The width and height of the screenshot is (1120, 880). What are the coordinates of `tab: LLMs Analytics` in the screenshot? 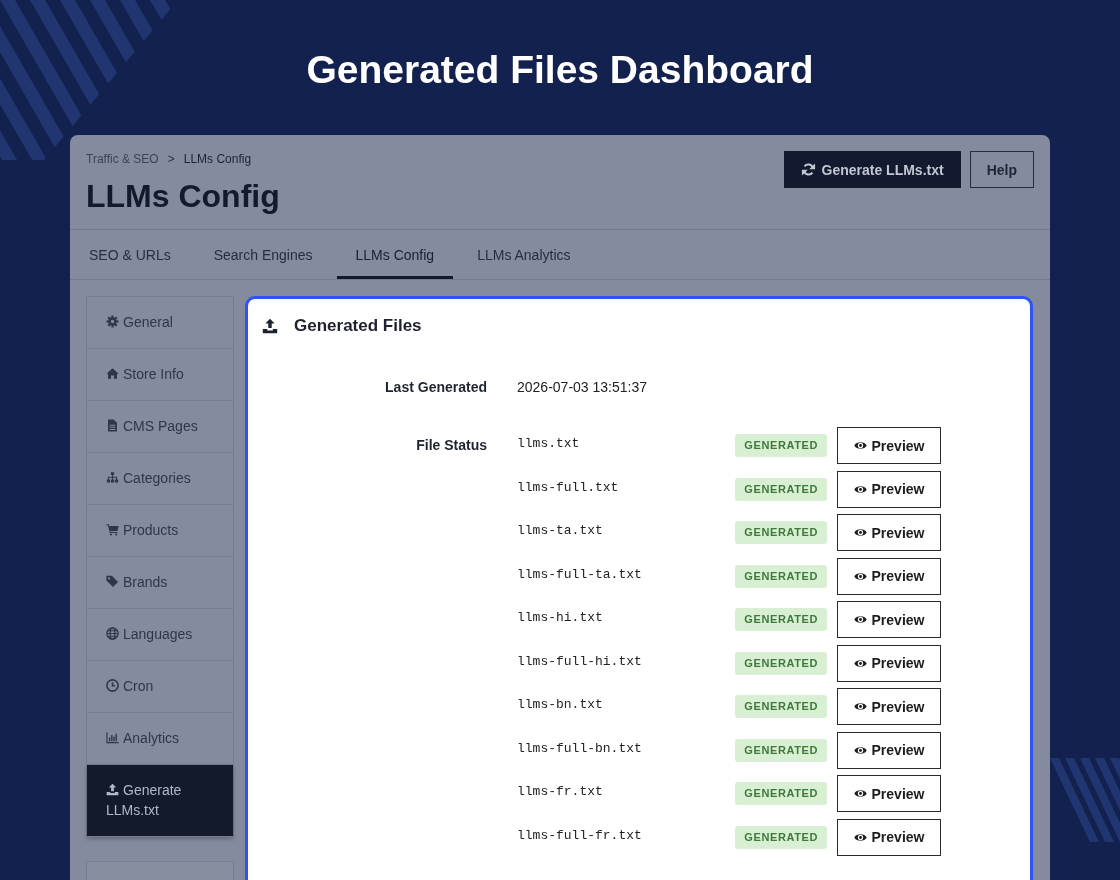 It's located at (524, 254).